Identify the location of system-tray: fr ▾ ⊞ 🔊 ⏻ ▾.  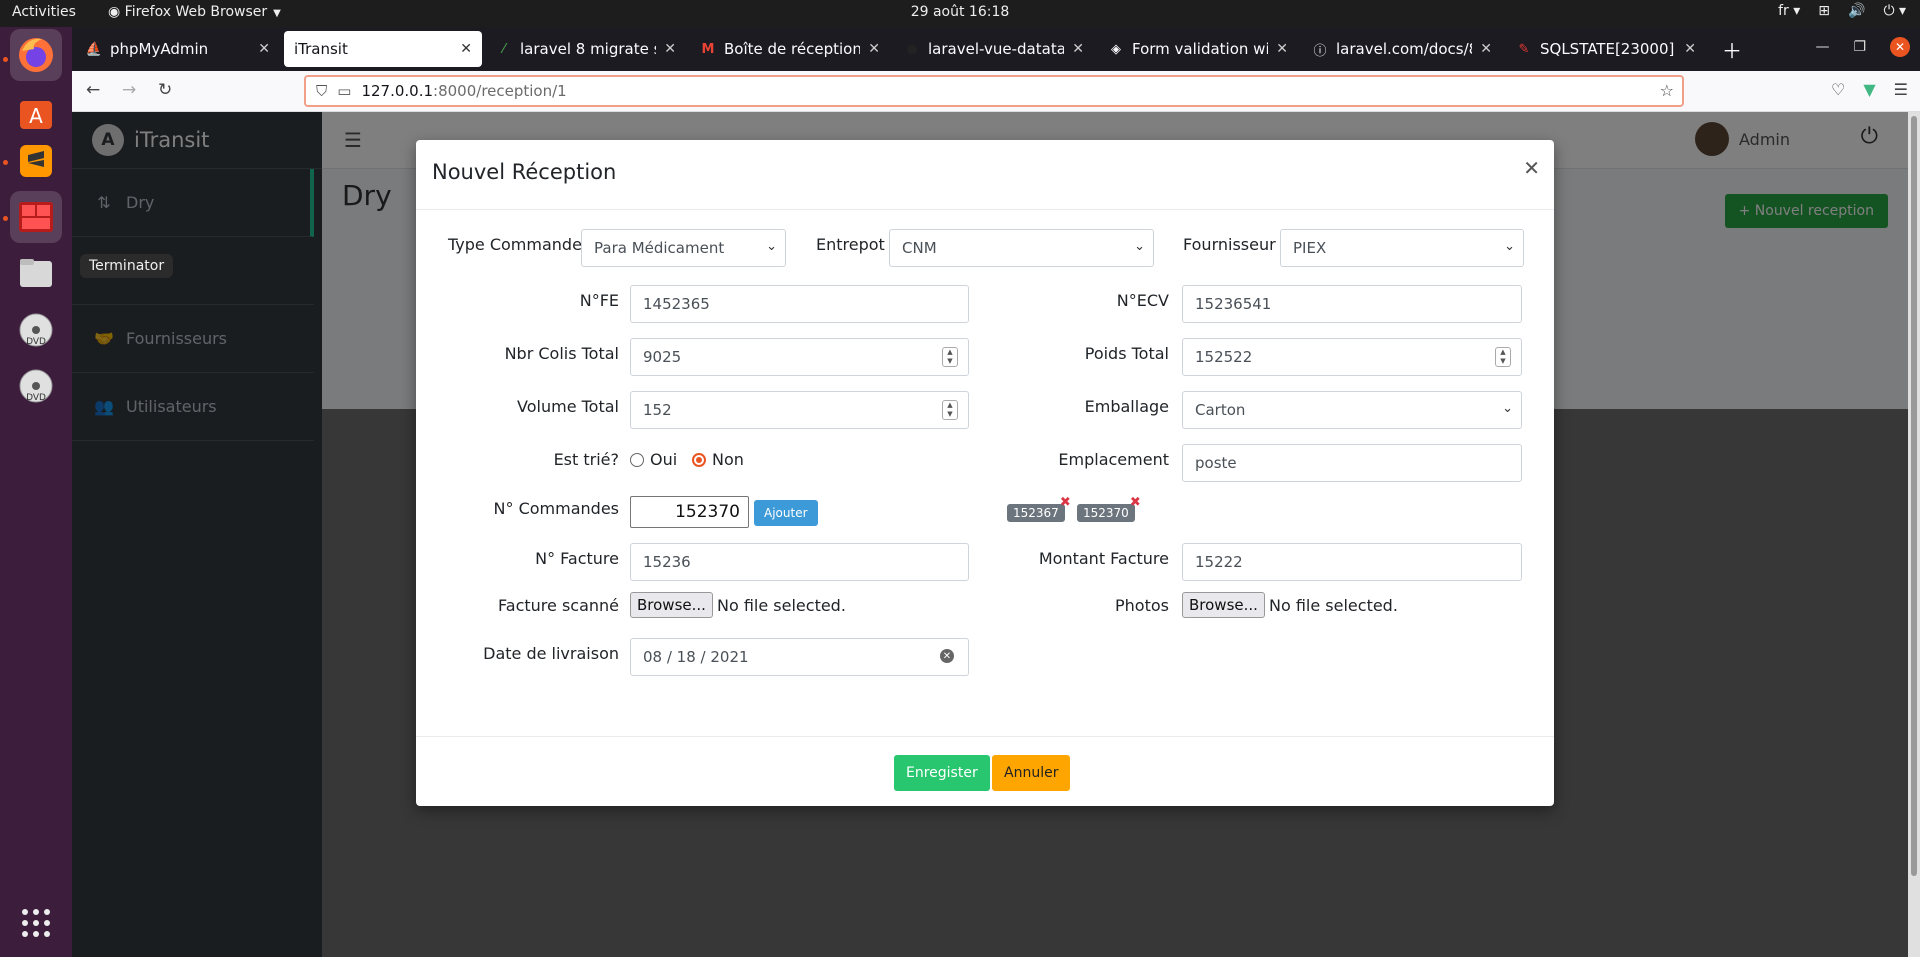
(1842, 11).